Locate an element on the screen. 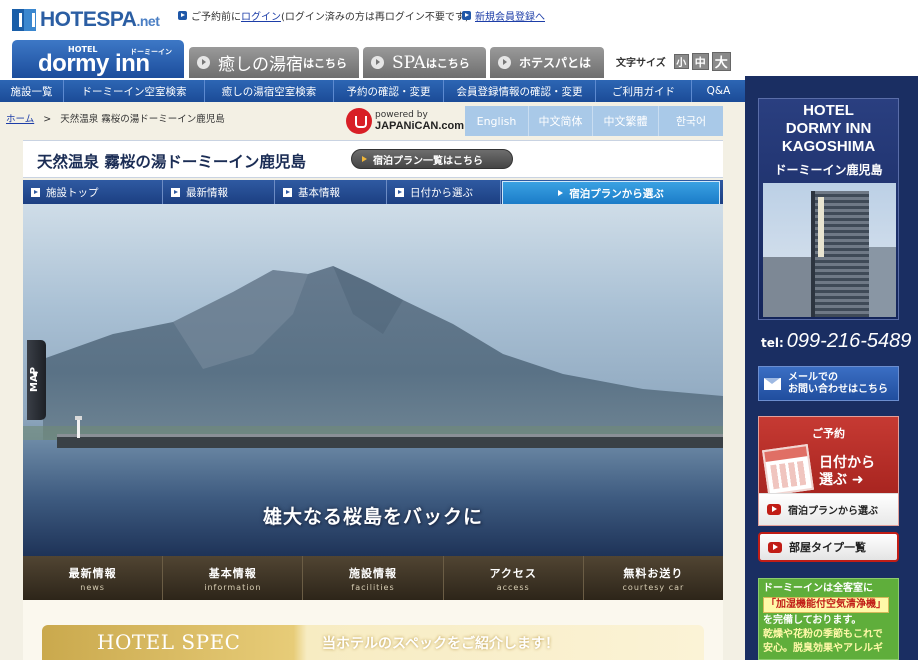 The height and width of the screenshot is (660, 918). hero-caption: 雄大なる桜島をバックに is located at coordinates (372, 517).